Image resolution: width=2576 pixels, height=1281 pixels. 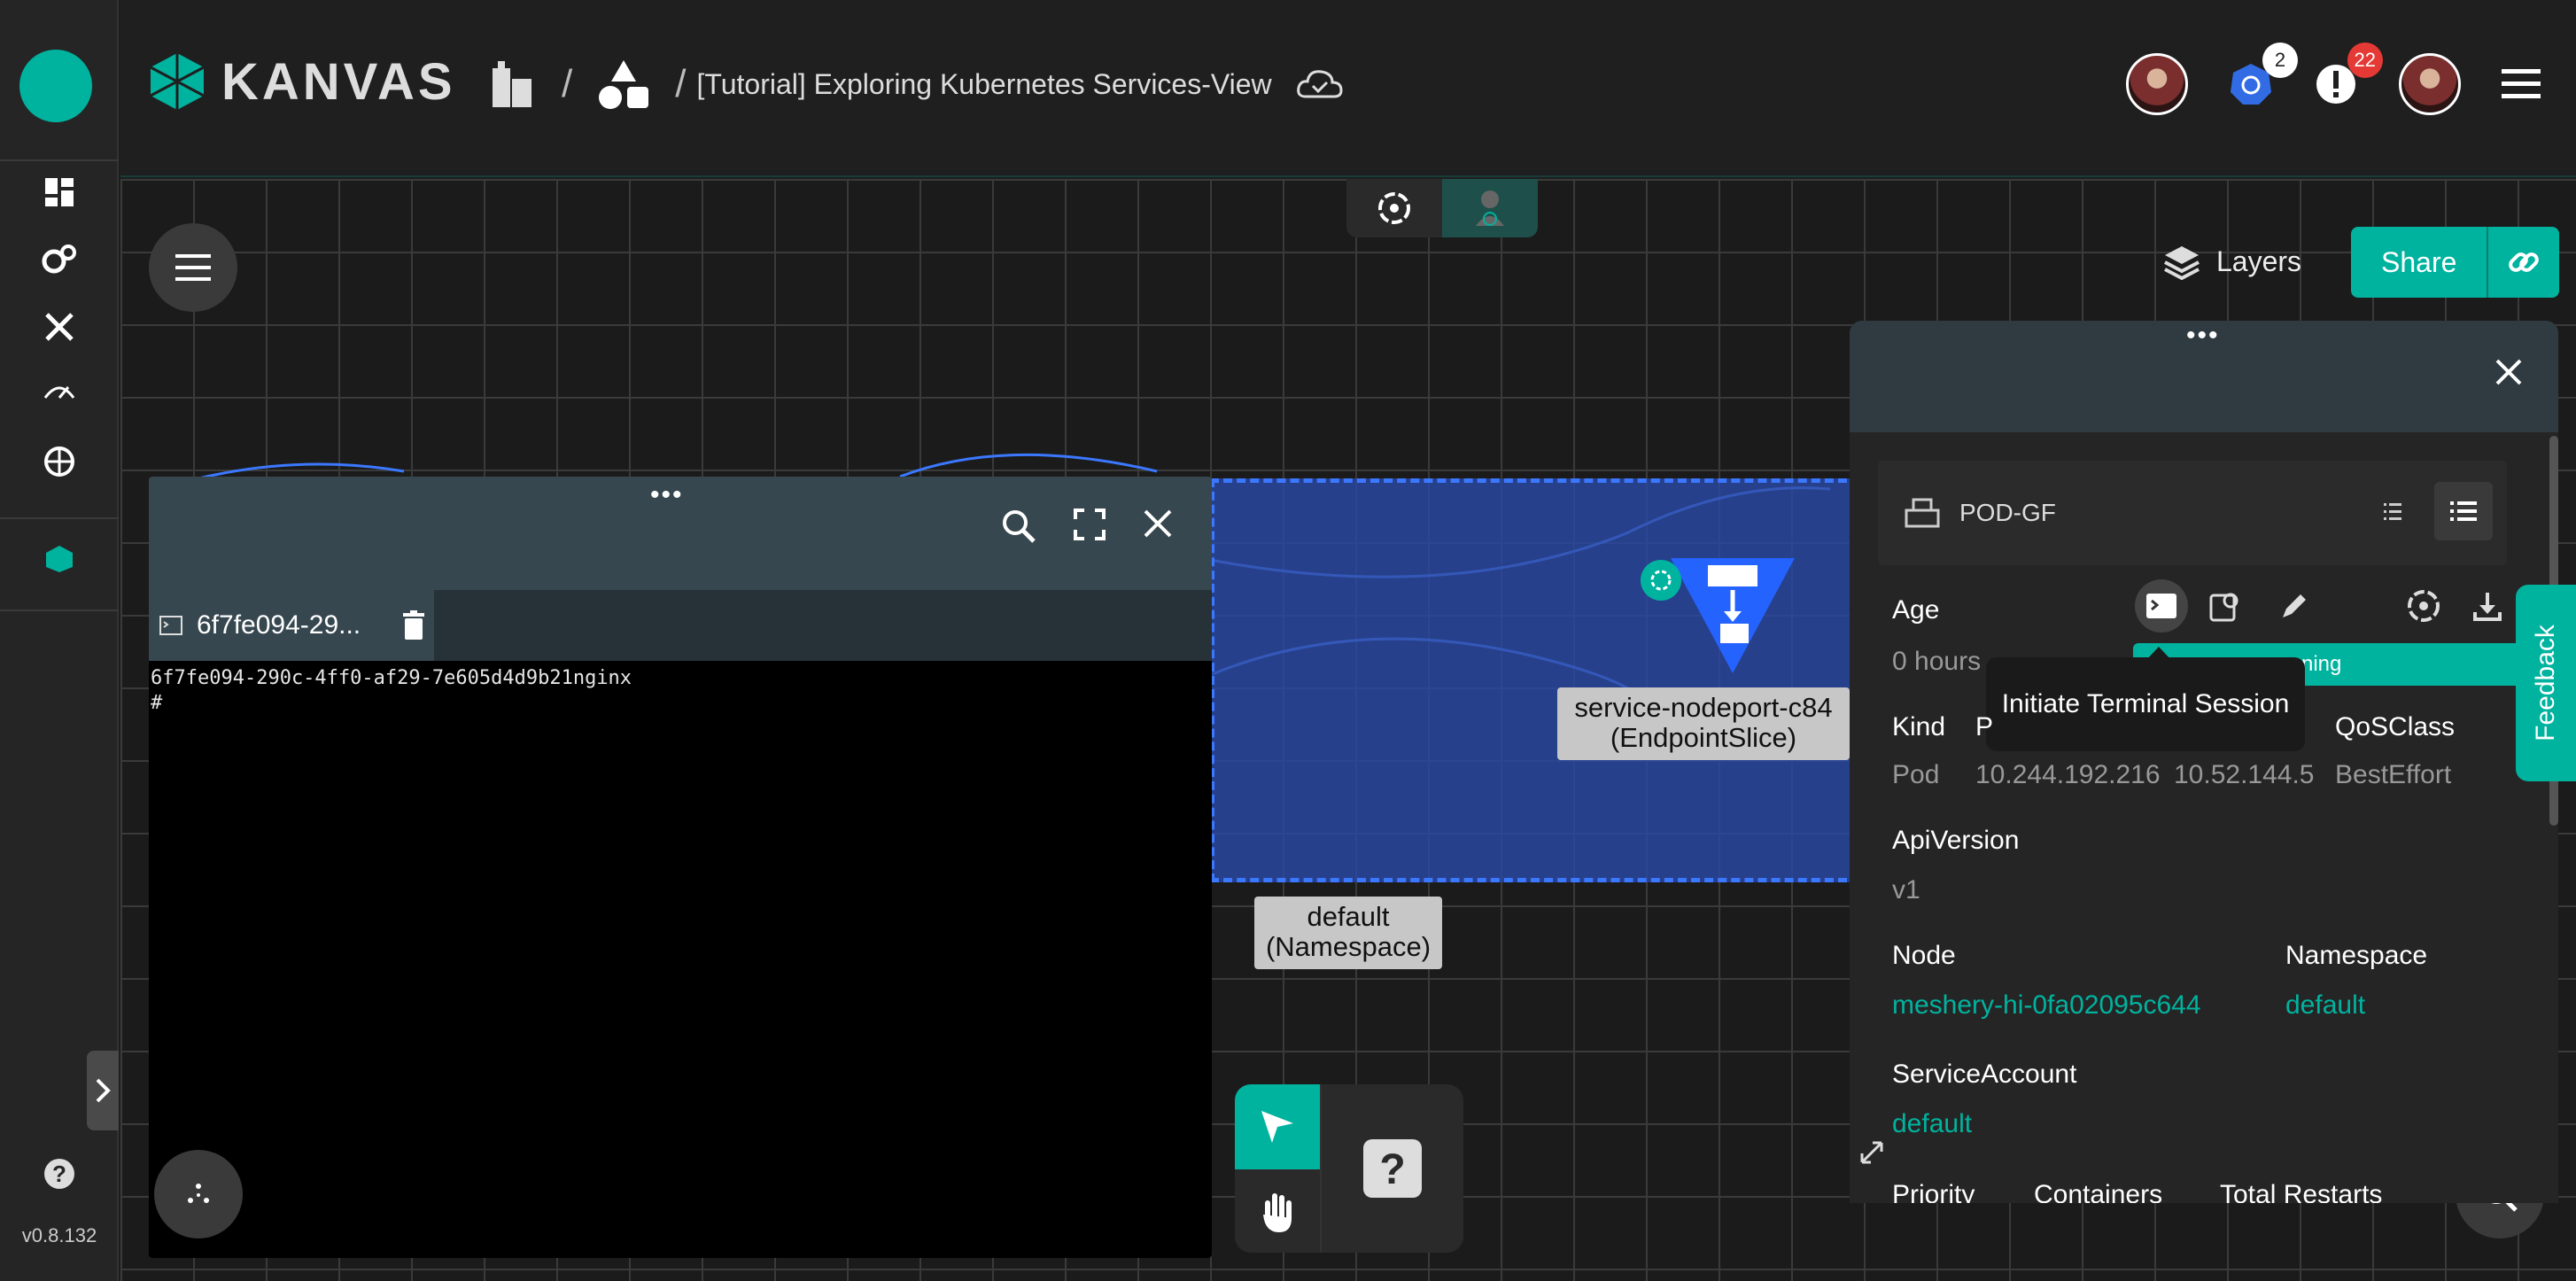 I want to click on terminal-tooltip: Initiate Terminal Session, so click(x=2145, y=704).